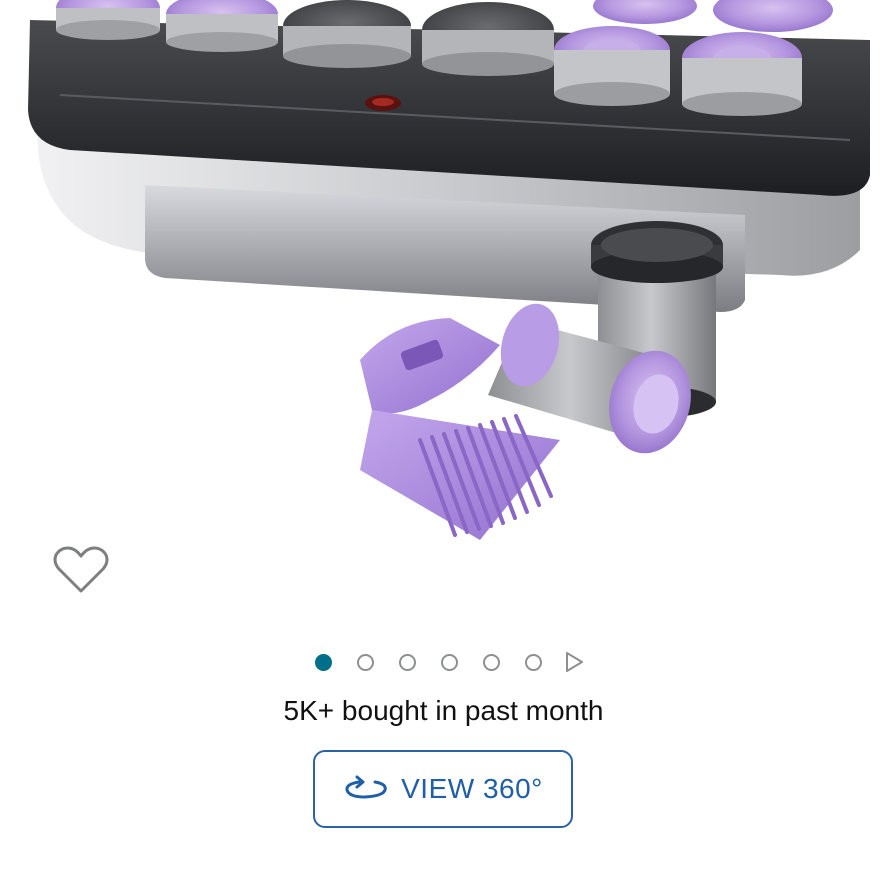  I want to click on rotate-360-icon, so click(366, 787).